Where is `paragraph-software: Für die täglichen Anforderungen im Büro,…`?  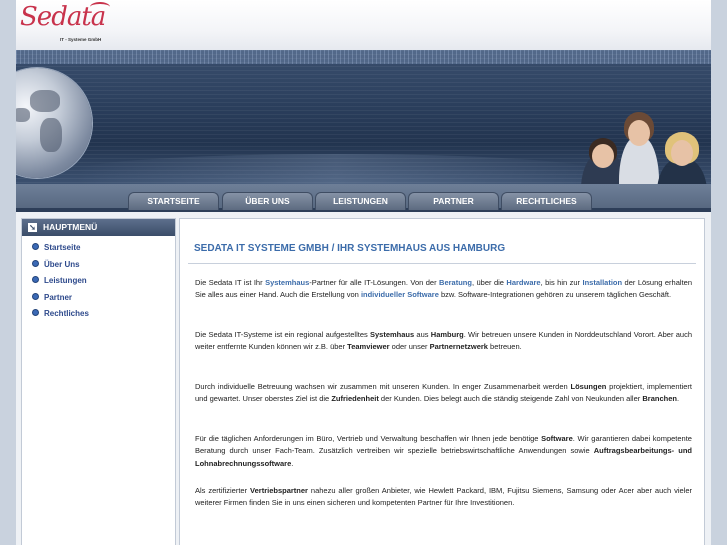 paragraph-software: Für die täglichen Anforderungen im Büro,… is located at coordinates (443, 451).